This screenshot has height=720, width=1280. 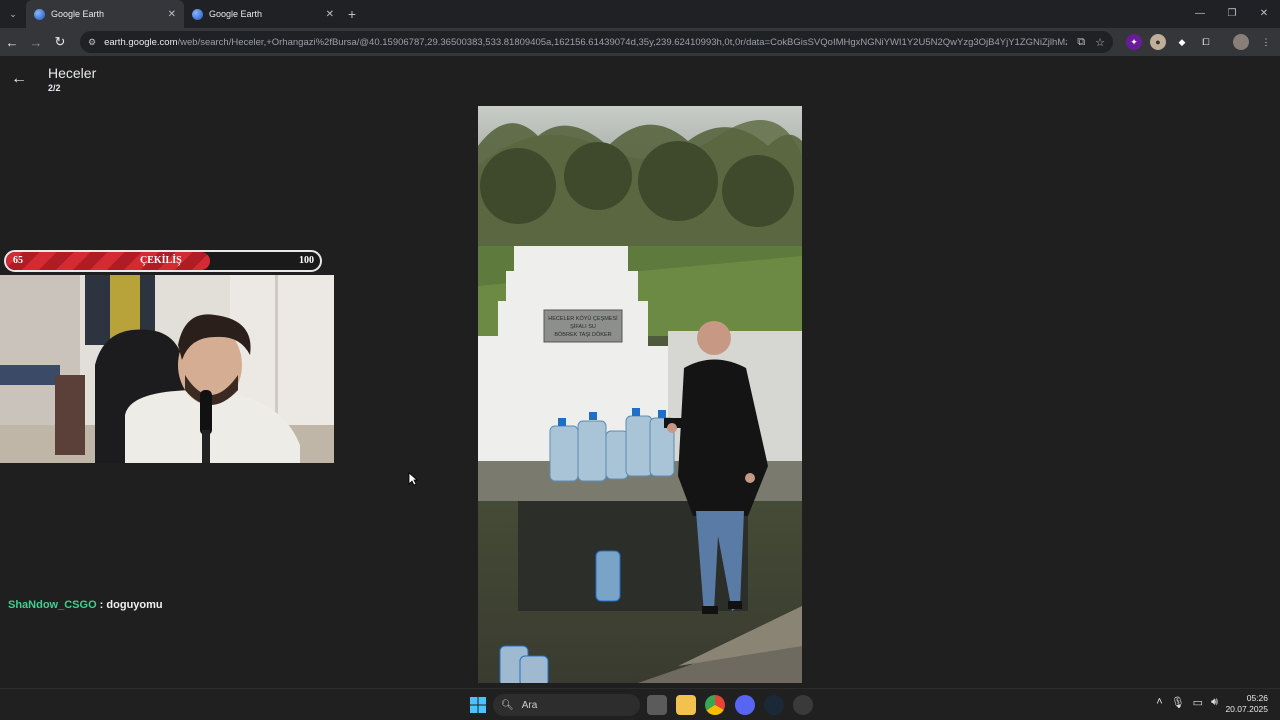 What do you see at coordinates (12, 42) in the screenshot?
I see `back-icon: ←` at bounding box center [12, 42].